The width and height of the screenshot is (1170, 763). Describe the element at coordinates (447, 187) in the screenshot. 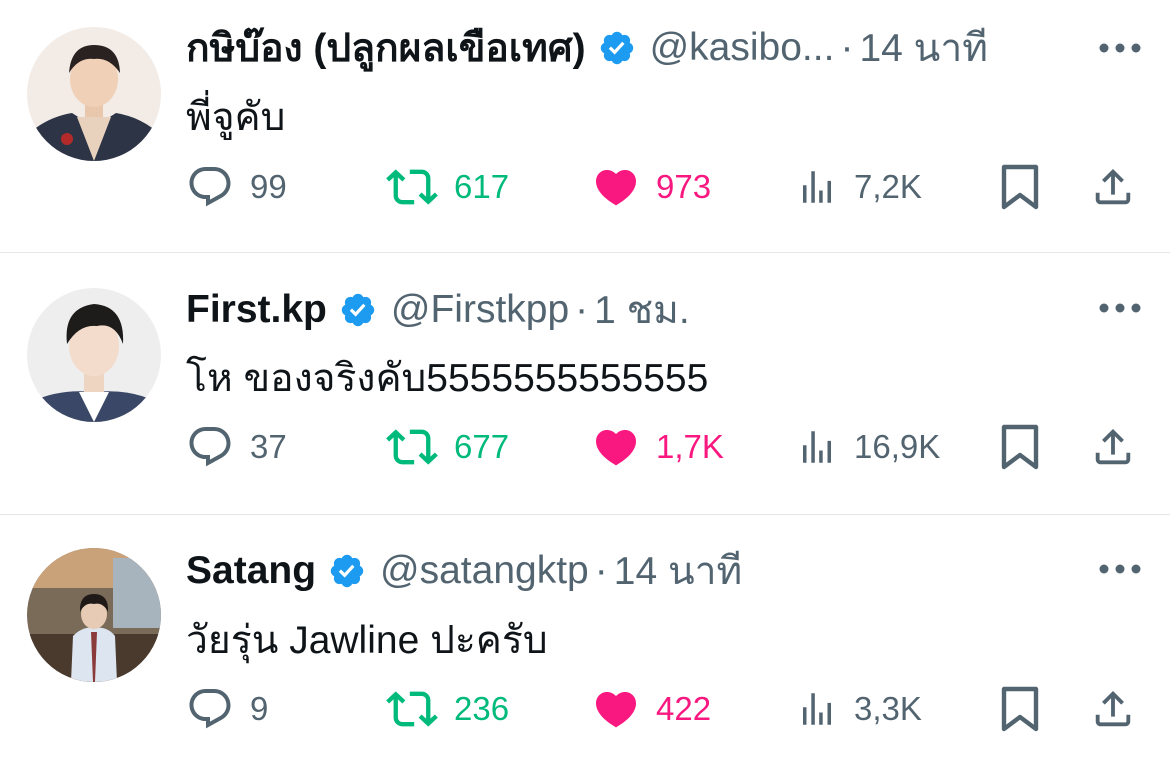

I see `retweet-button: 617` at that location.